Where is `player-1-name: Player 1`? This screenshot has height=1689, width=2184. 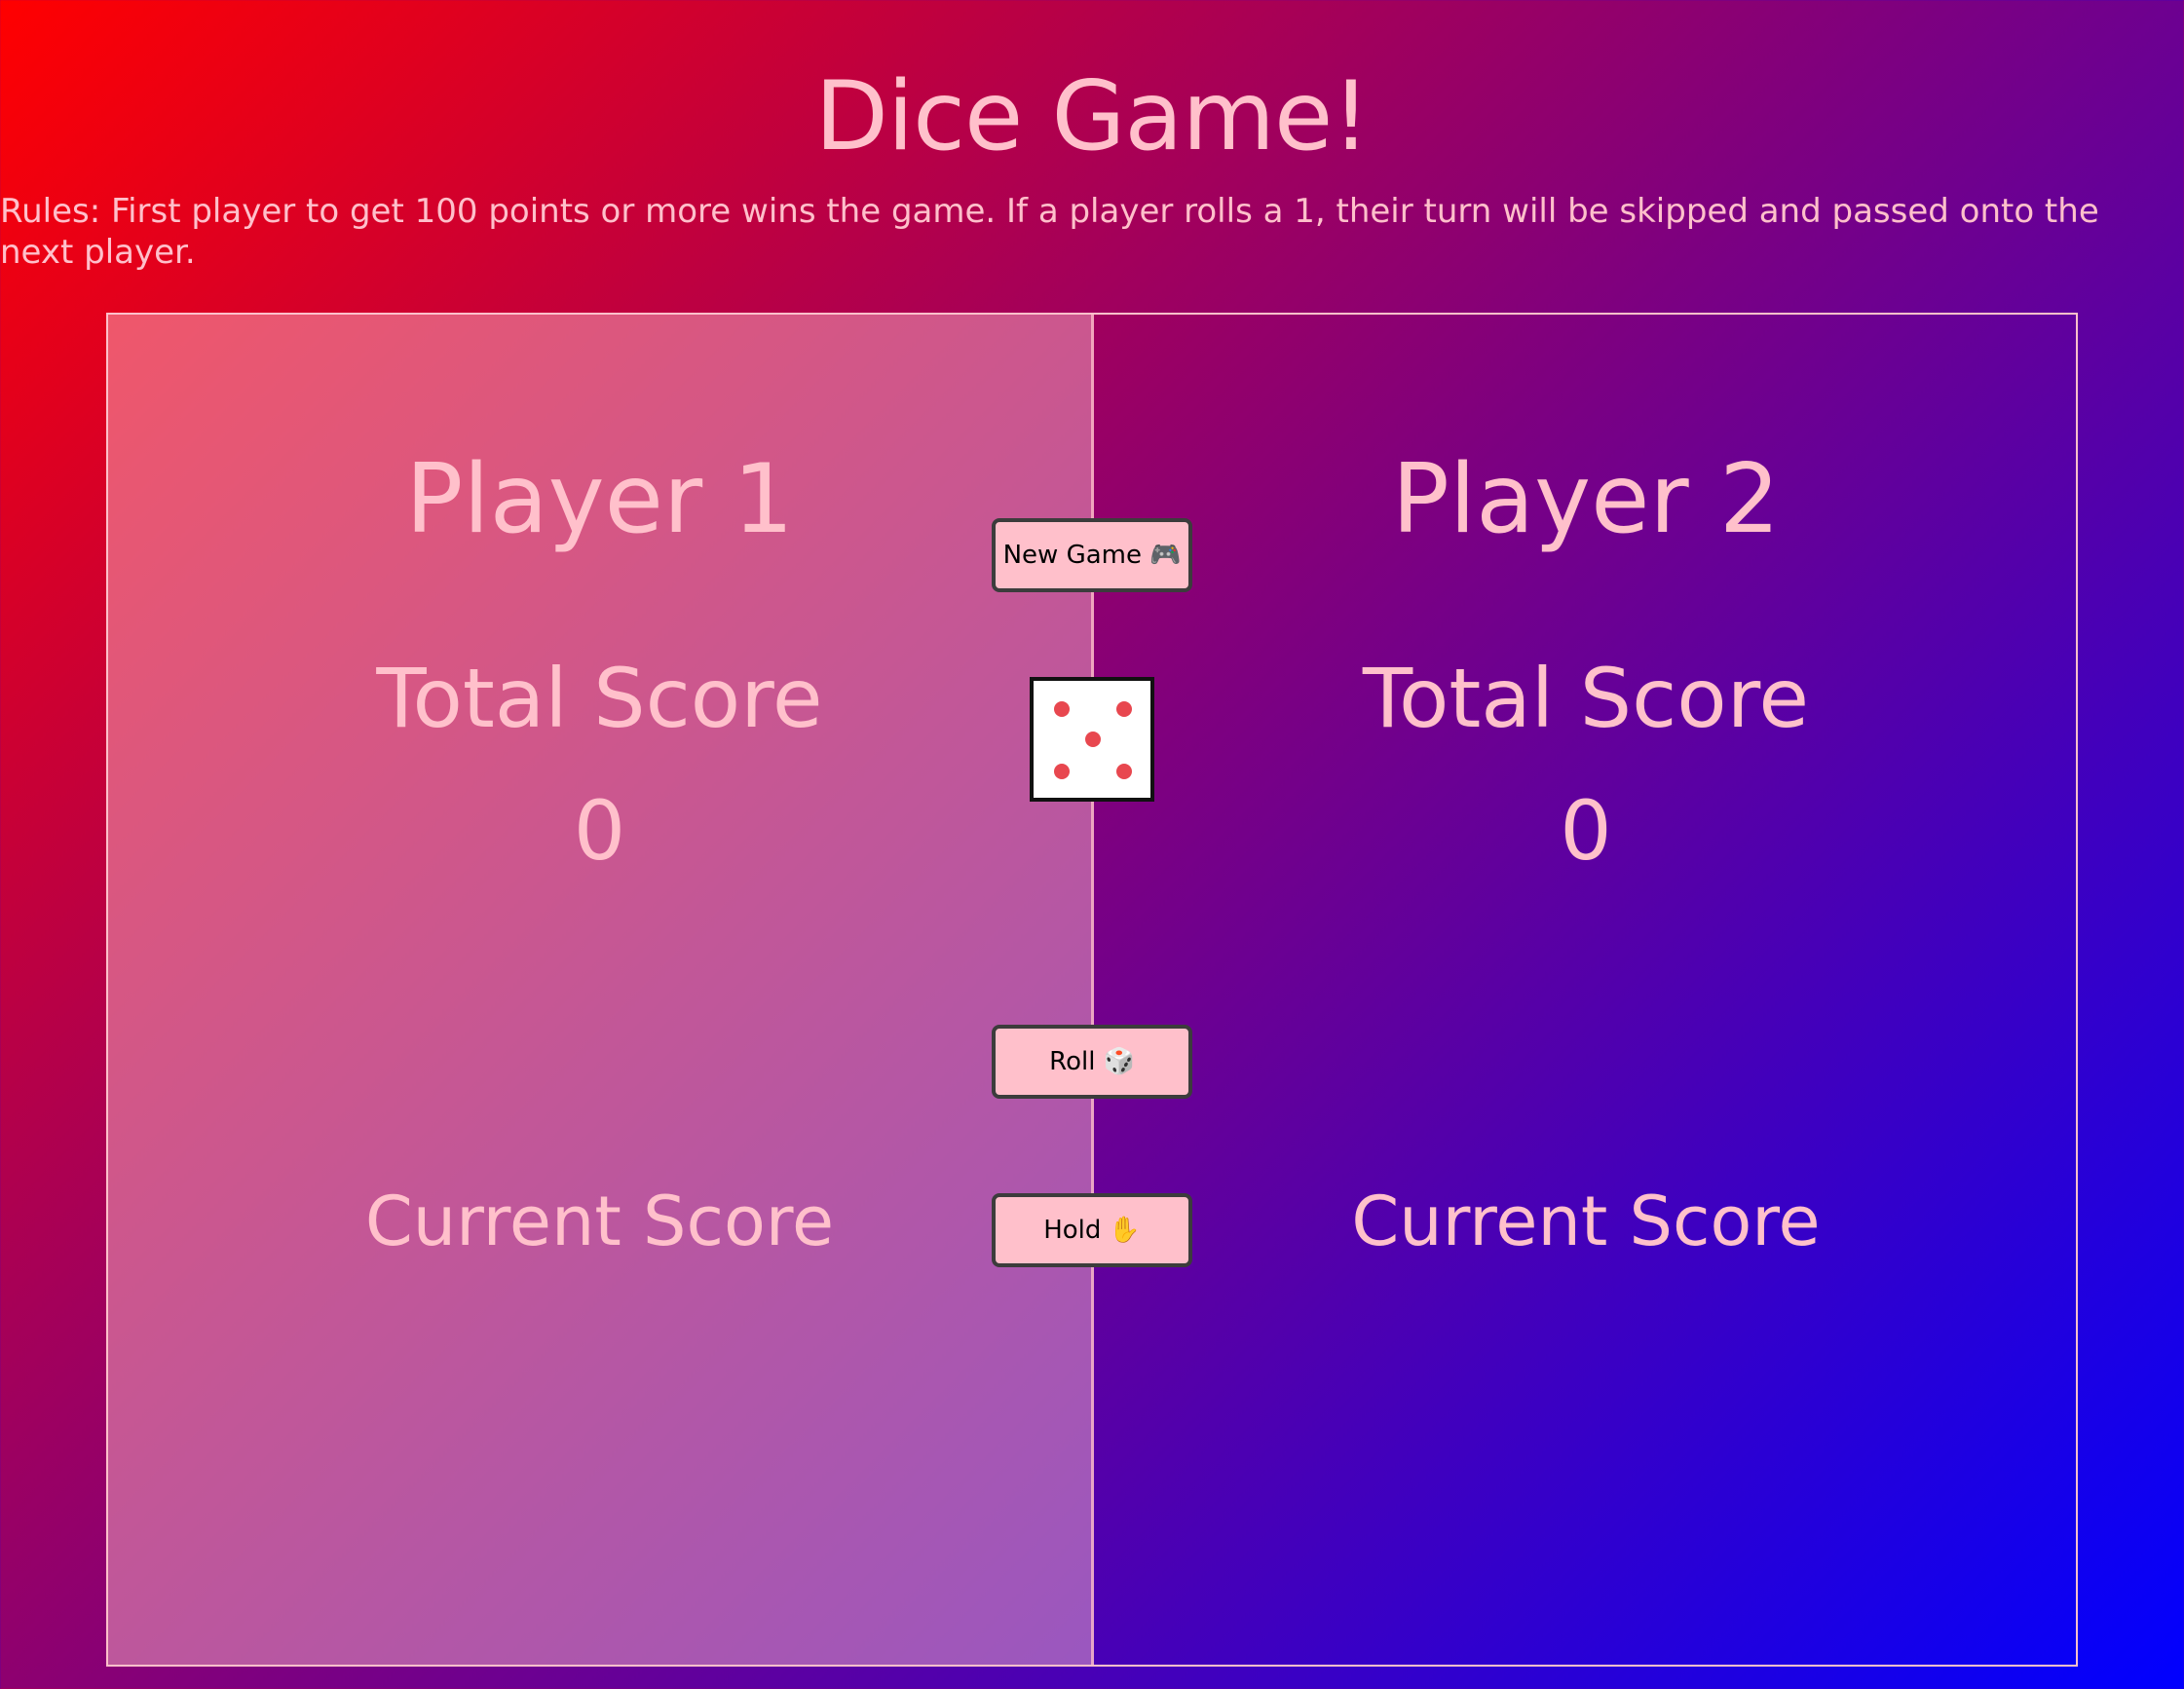 player-1-name: Player 1 is located at coordinates (599, 499).